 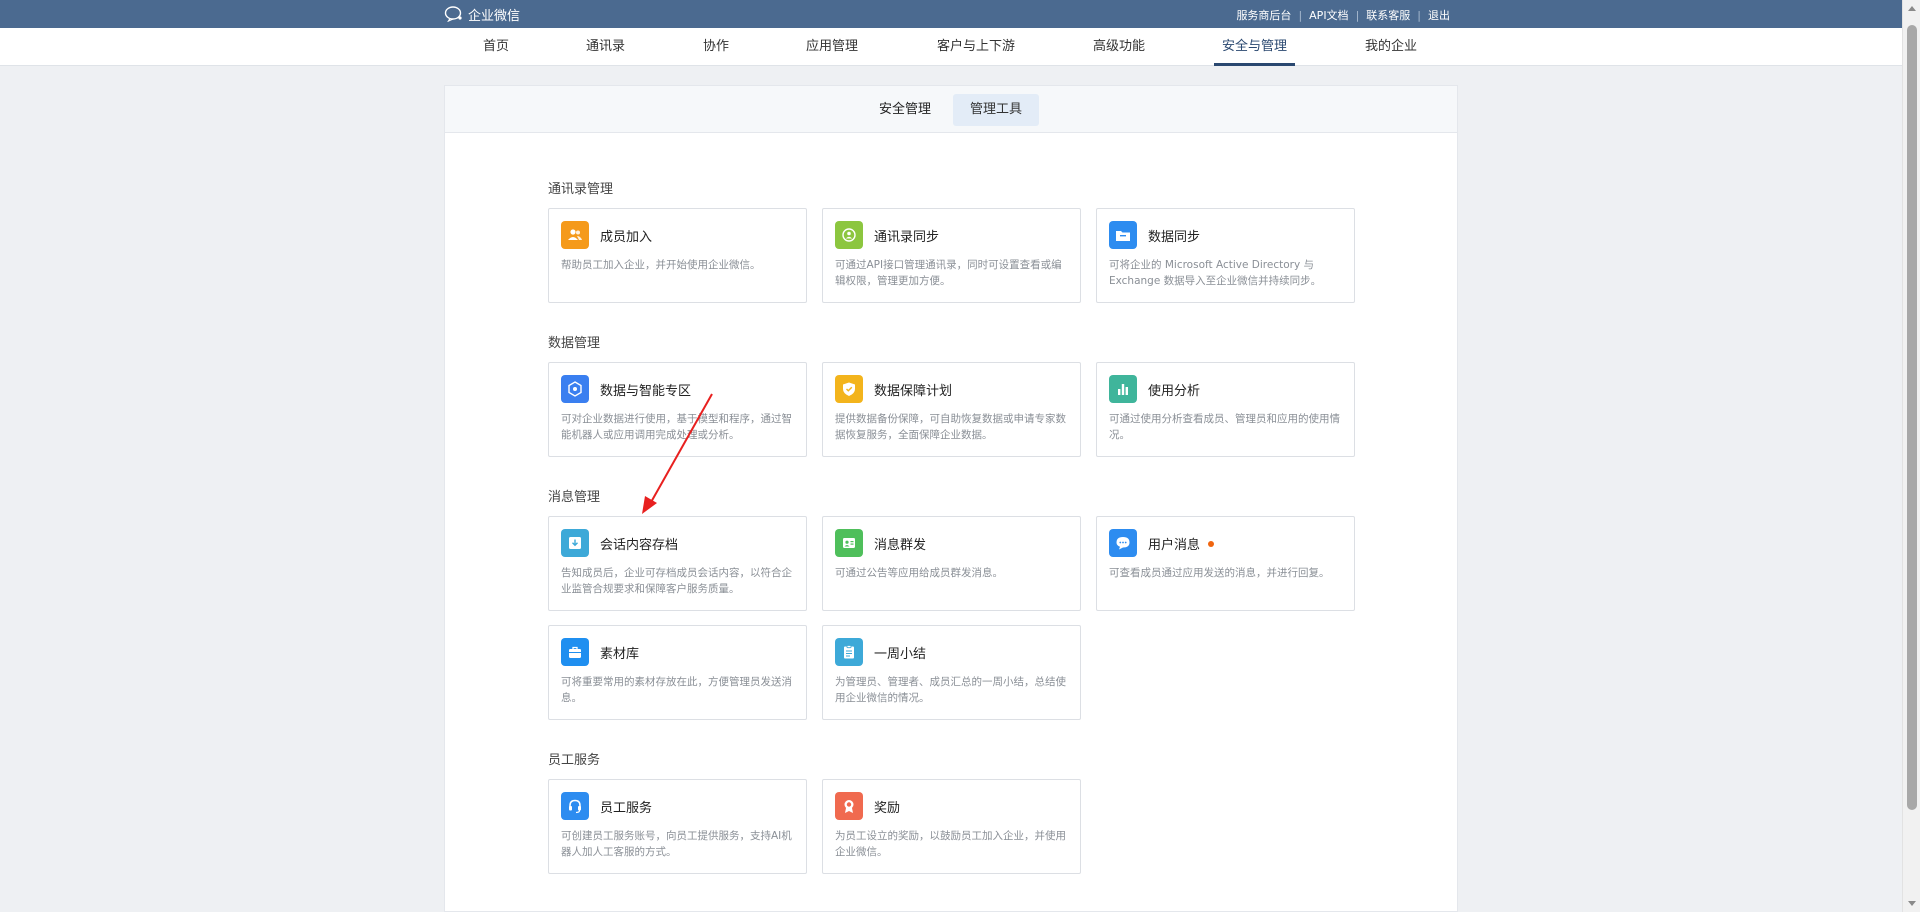 I want to click on nav-my-company: 我的企业, so click(x=1391, y=47).